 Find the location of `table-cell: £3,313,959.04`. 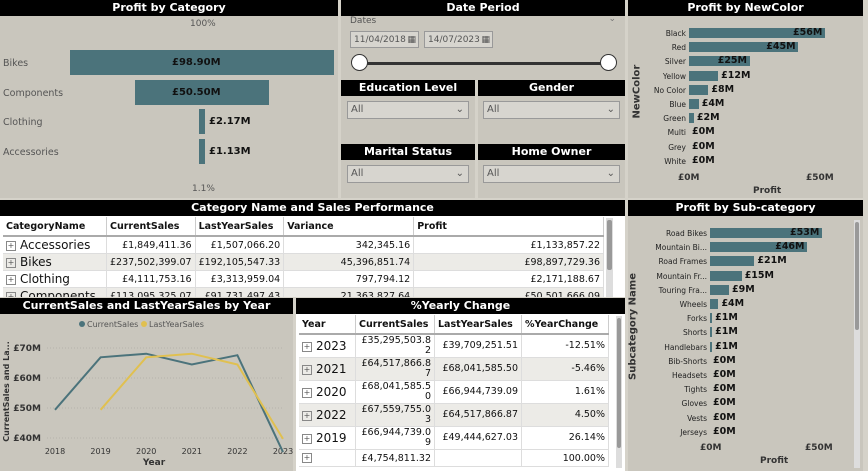

table-cell: £3,313,959.04 is located at coordinates (240, 279).